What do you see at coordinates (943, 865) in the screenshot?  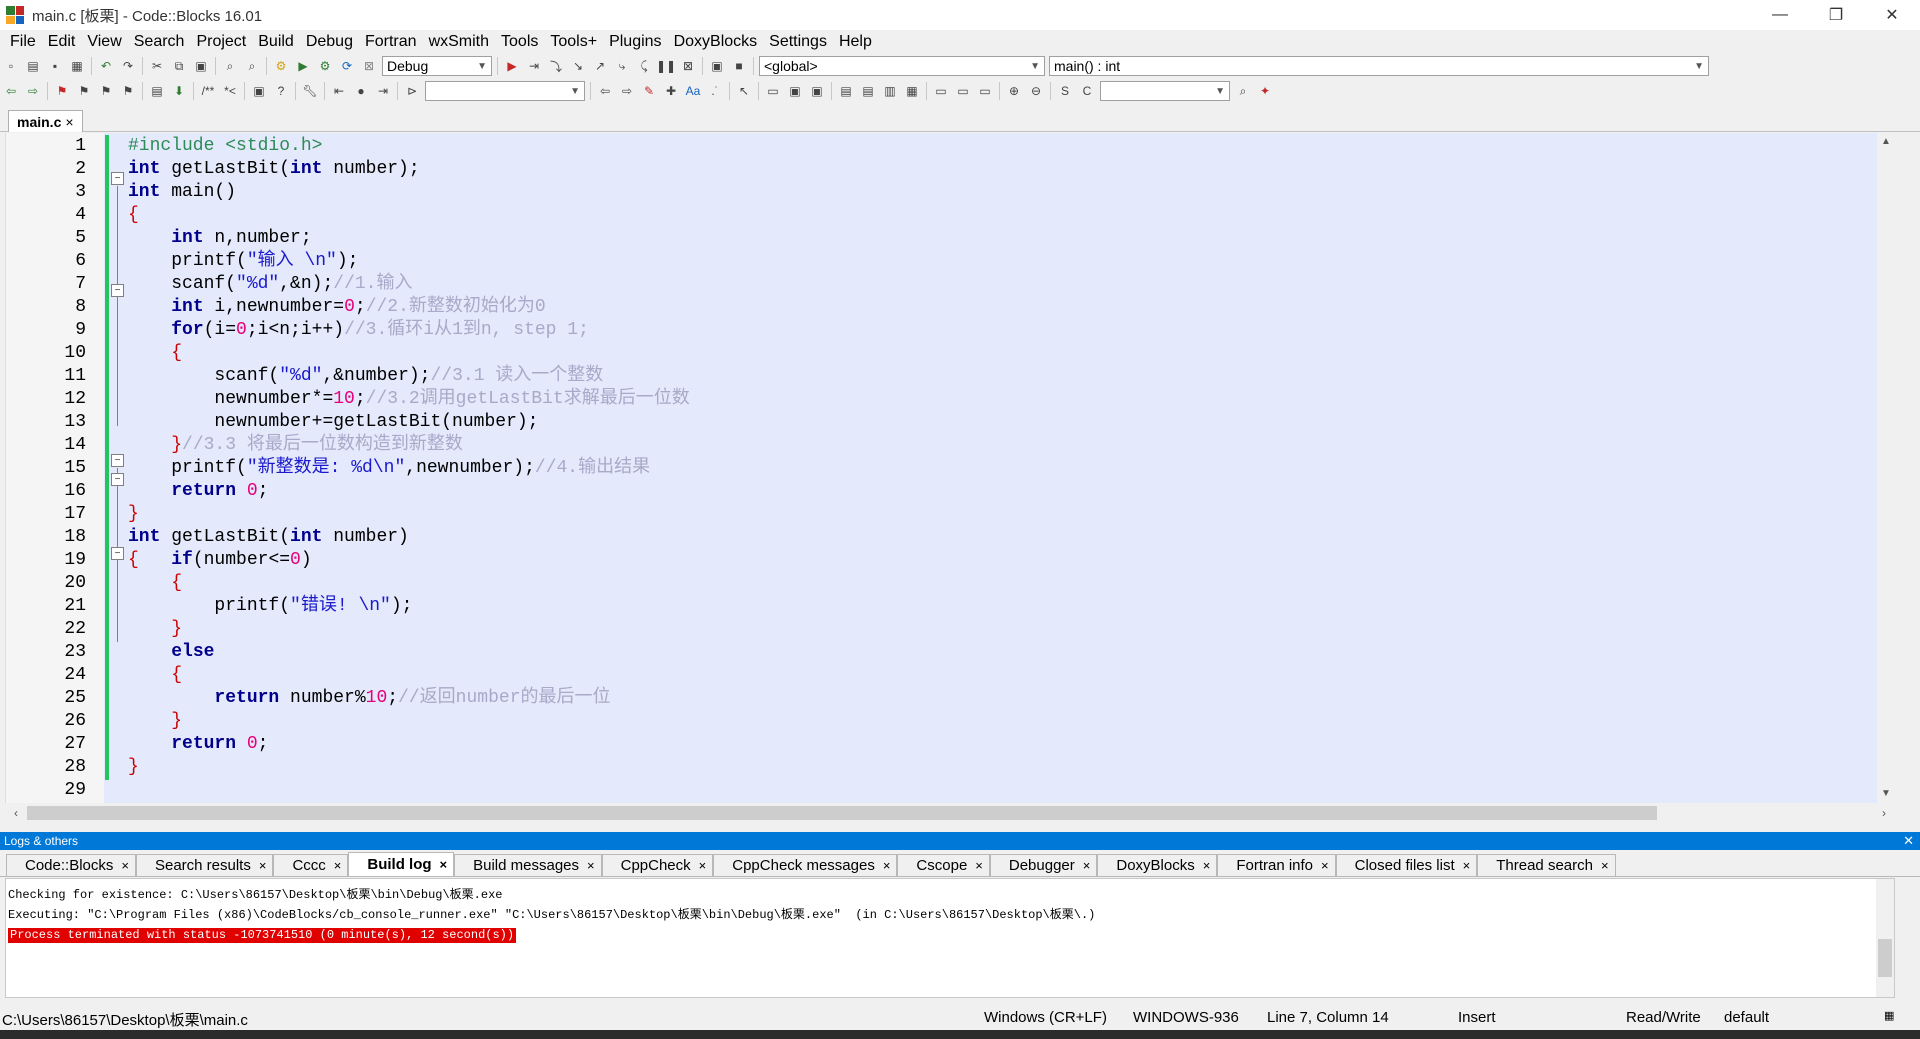 I see `tab-cscope: Cscope ×` at bounding box center [943, 865].